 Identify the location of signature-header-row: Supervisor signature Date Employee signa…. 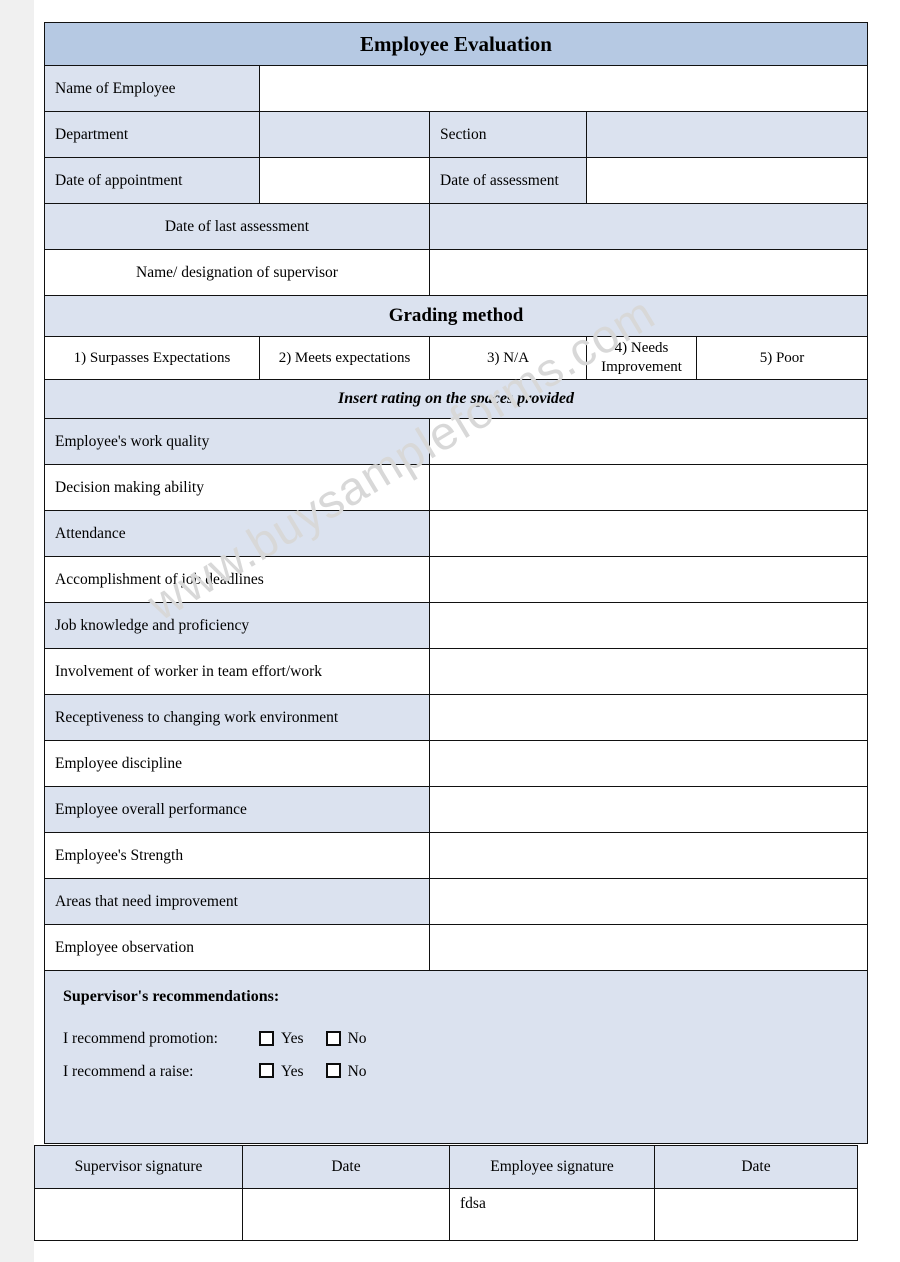
(446, 1167).